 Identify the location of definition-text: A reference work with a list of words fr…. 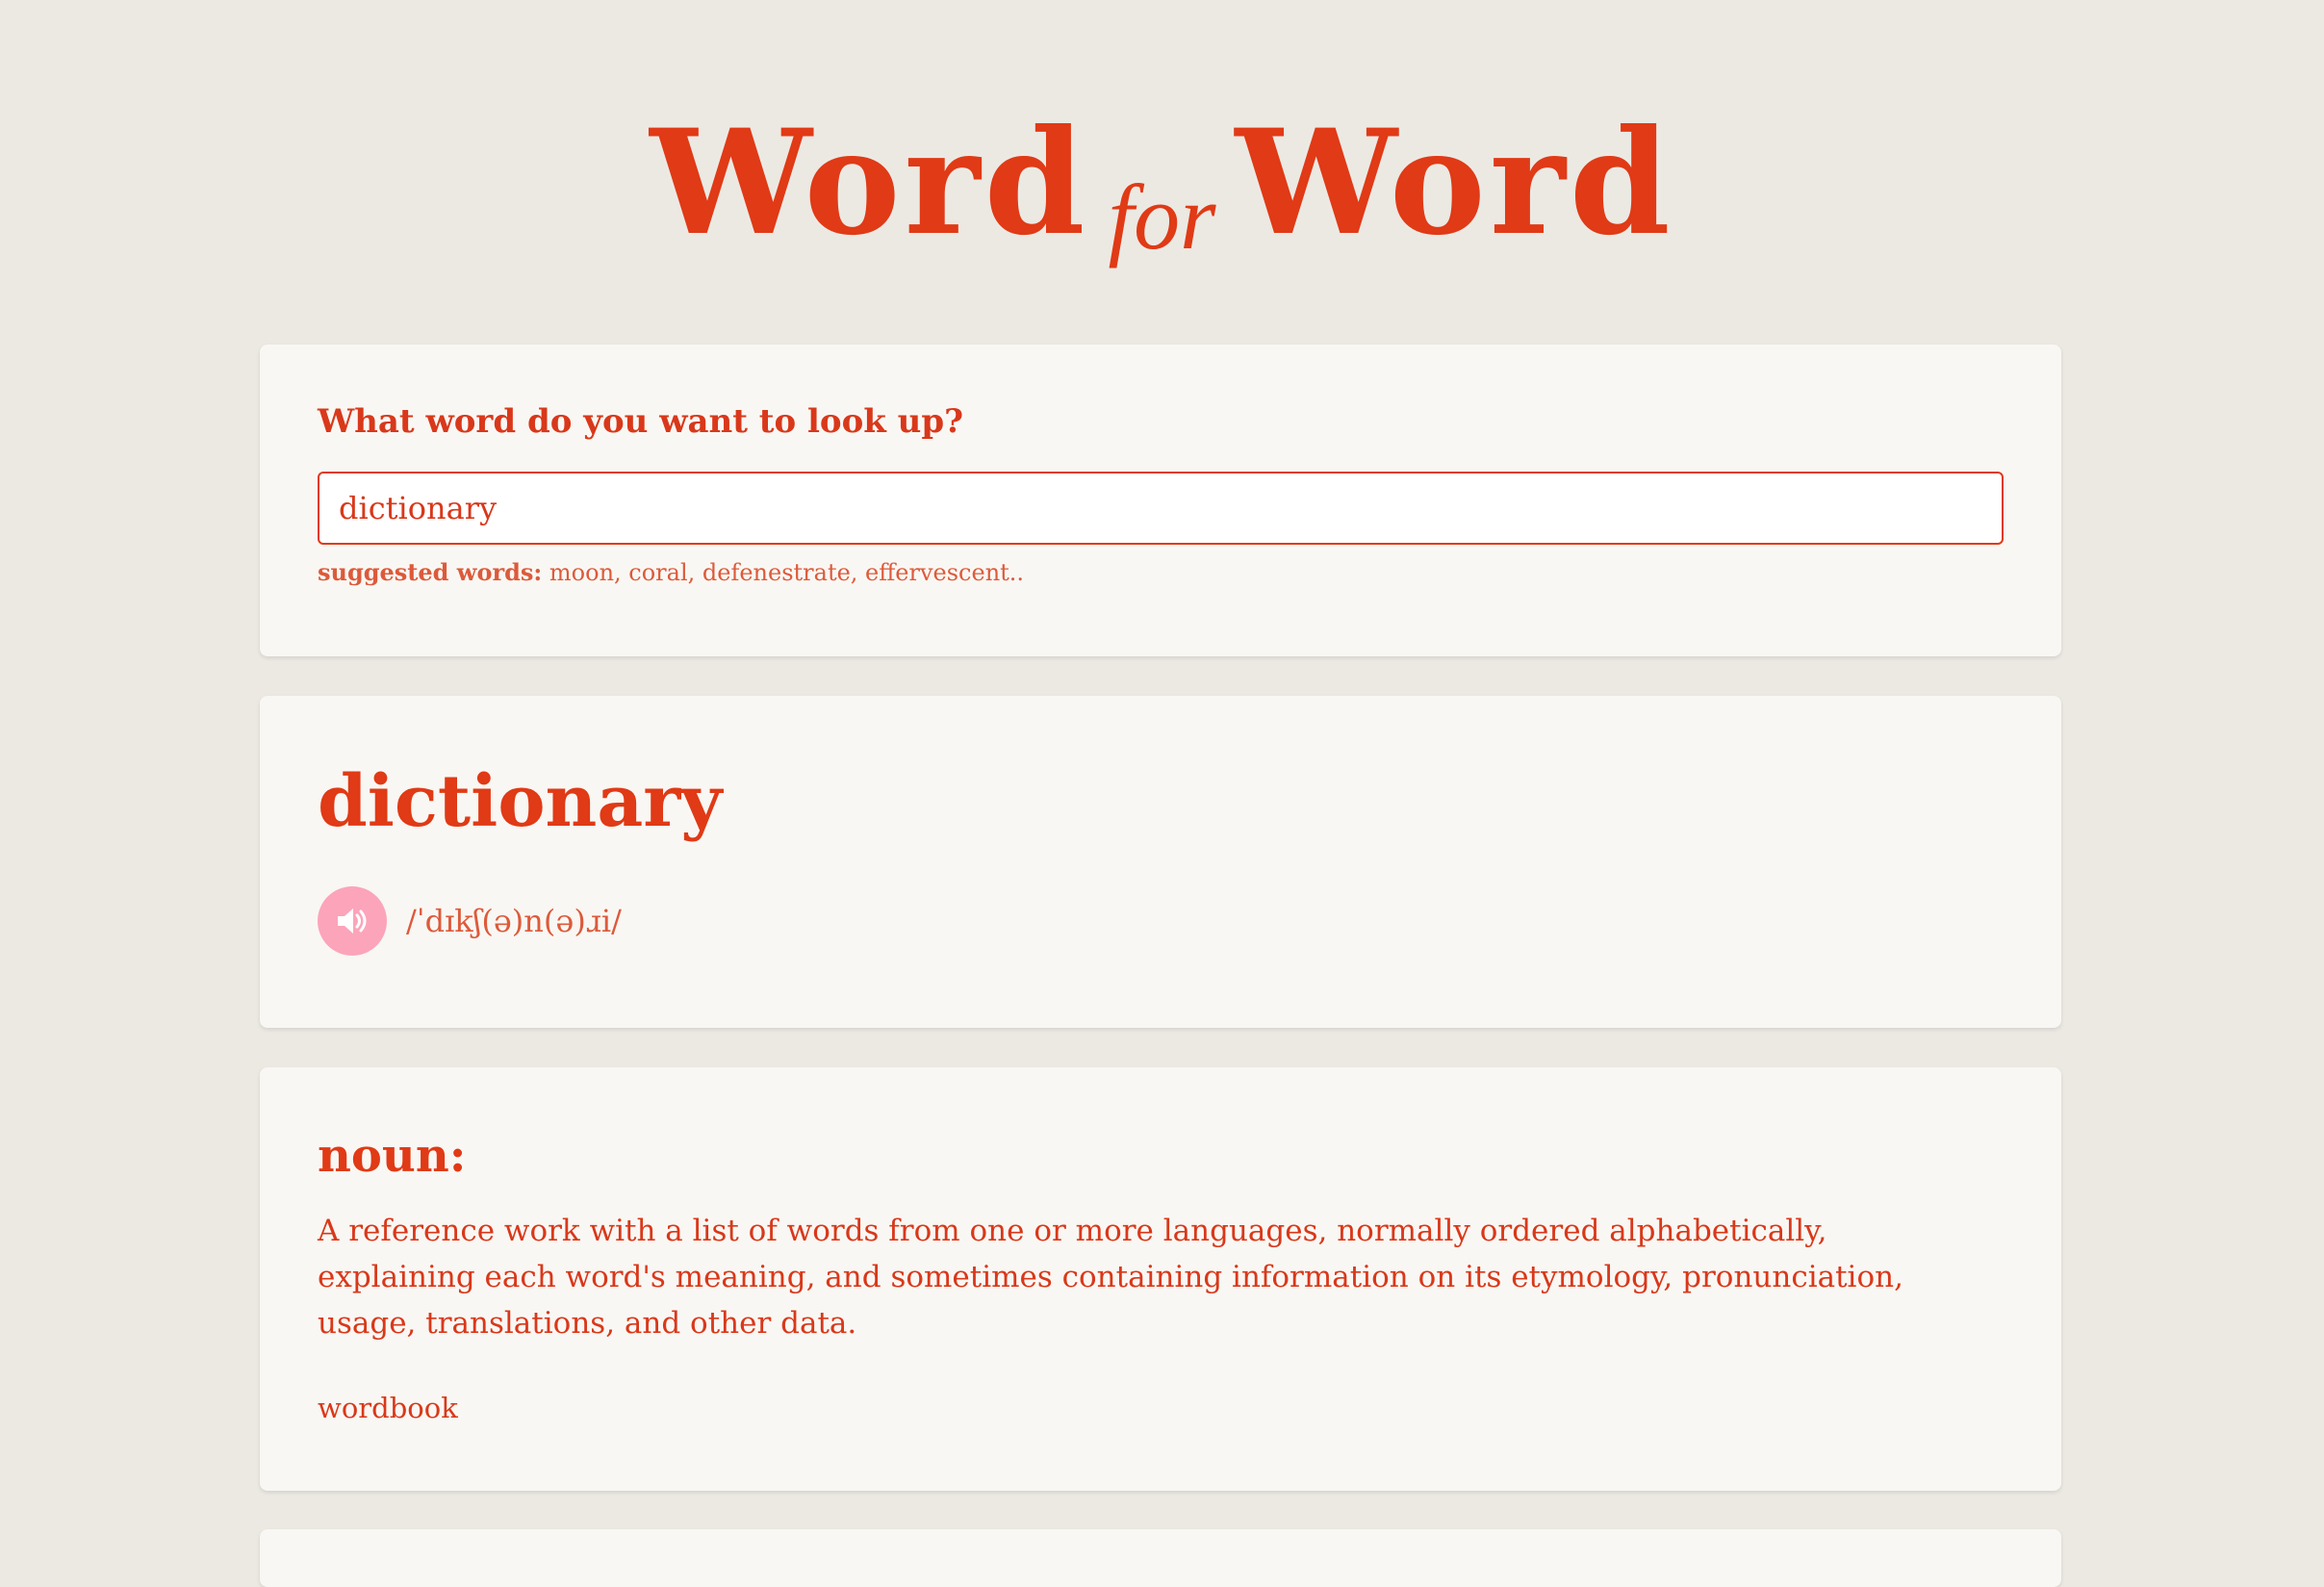
(1110, 1277).